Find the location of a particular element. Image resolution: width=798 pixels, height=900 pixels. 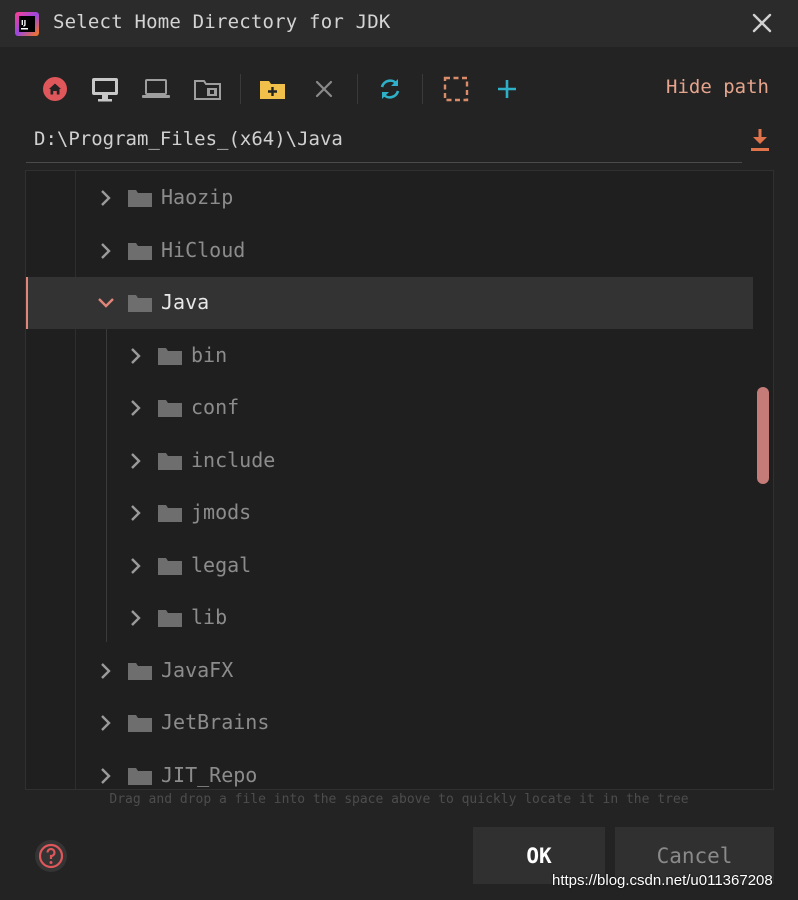

path-value: D:\Program_Files_(x64)\Java is located at coordinates (188, 139).